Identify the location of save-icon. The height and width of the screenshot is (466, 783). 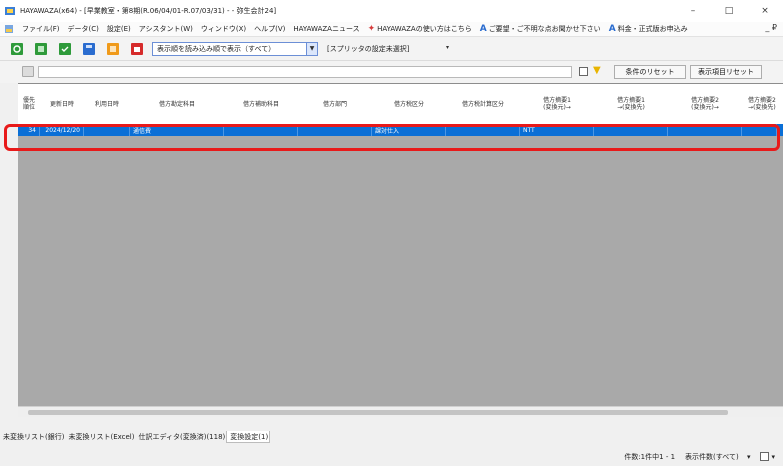
(89, 48).